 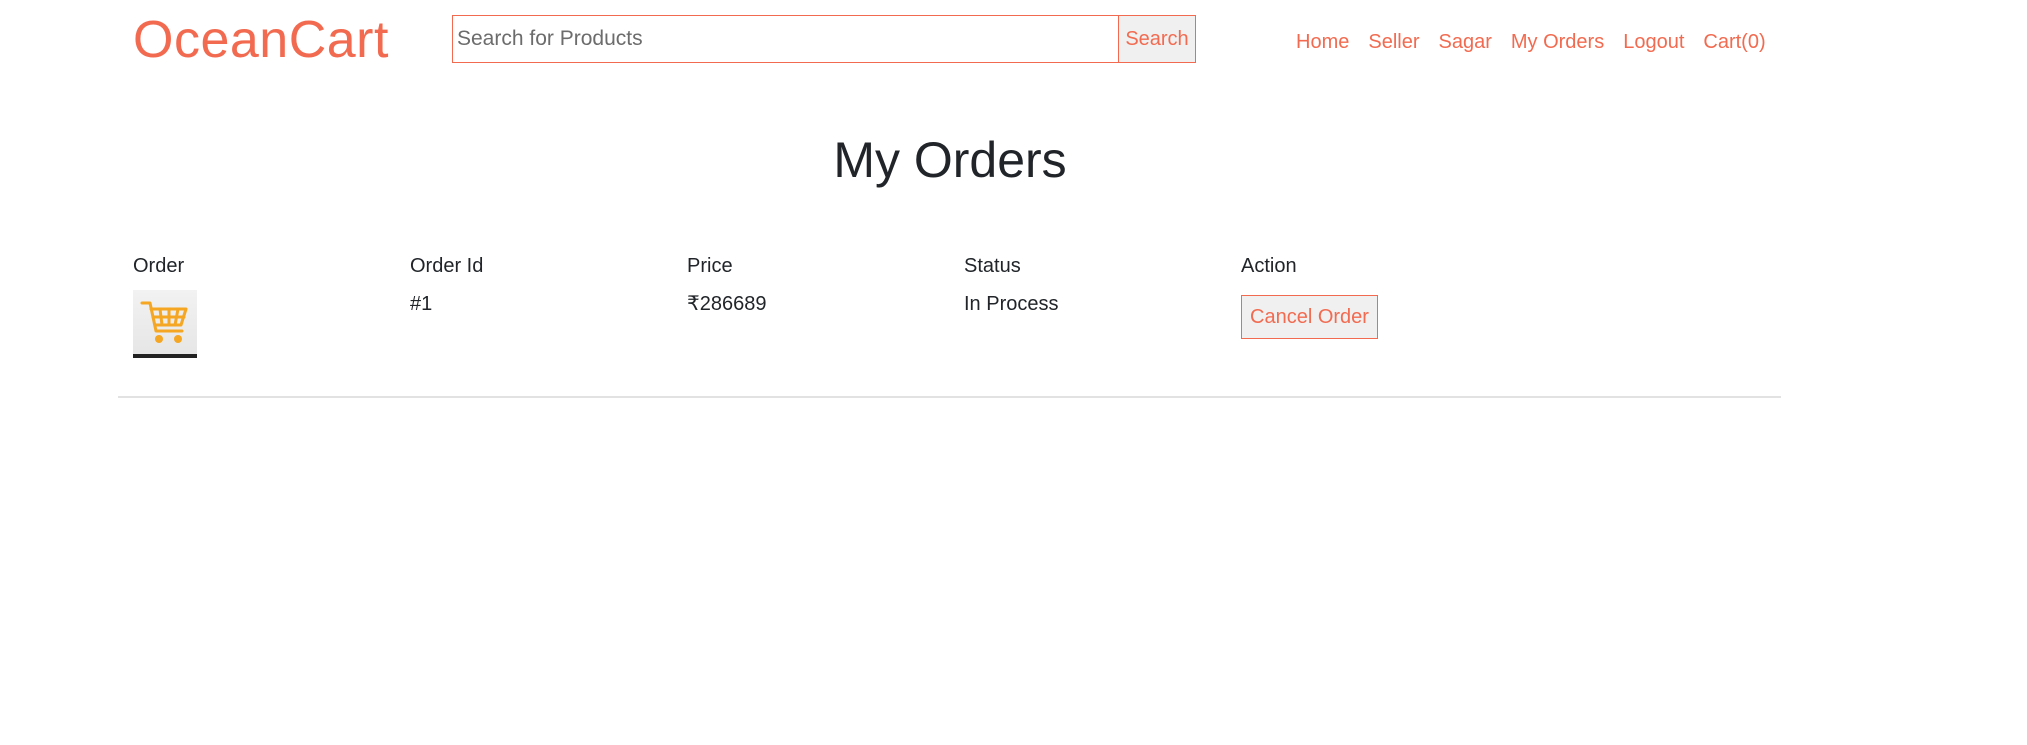 I want to click on table-row: #1 ₹286689 In Process Cancel Order, so click(x=949, y=343).